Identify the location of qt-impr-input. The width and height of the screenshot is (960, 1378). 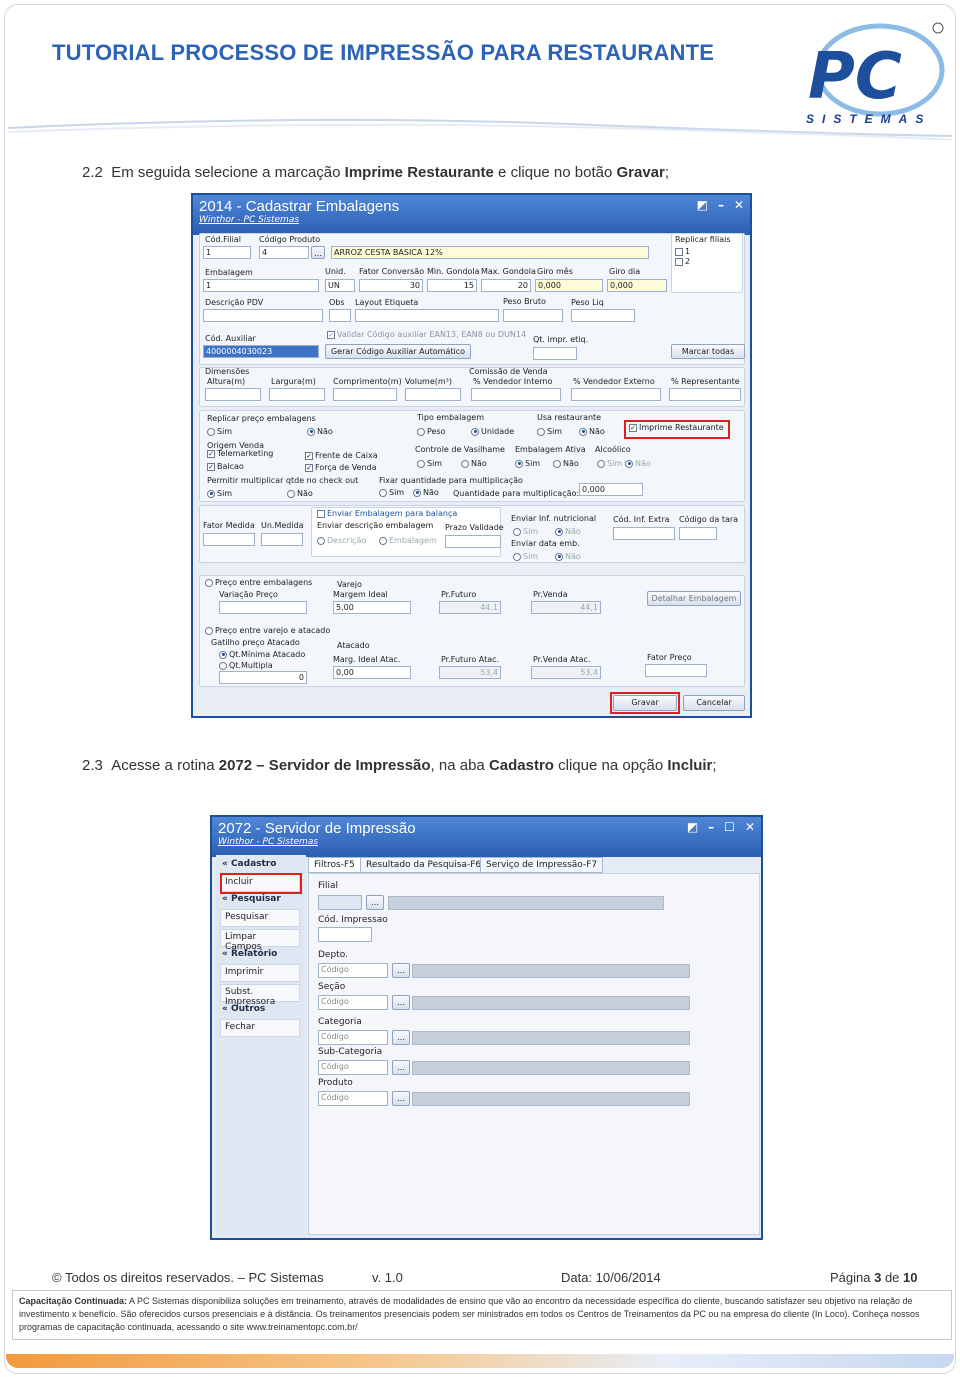
(555, 353).